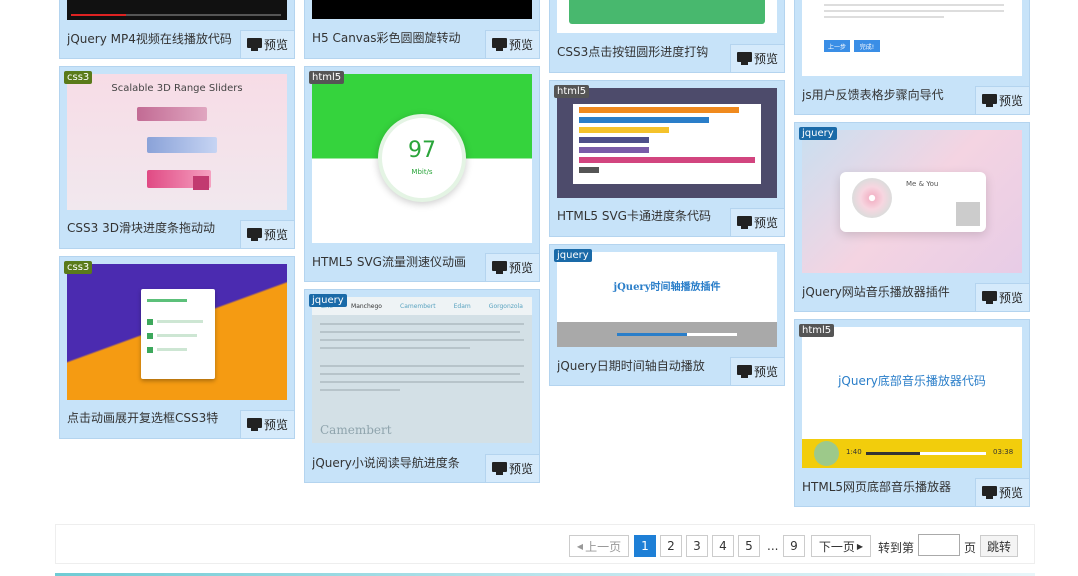 This screenshot has width=1078, height=576. I want to click on page-button-3: 3, so click(697, 546).